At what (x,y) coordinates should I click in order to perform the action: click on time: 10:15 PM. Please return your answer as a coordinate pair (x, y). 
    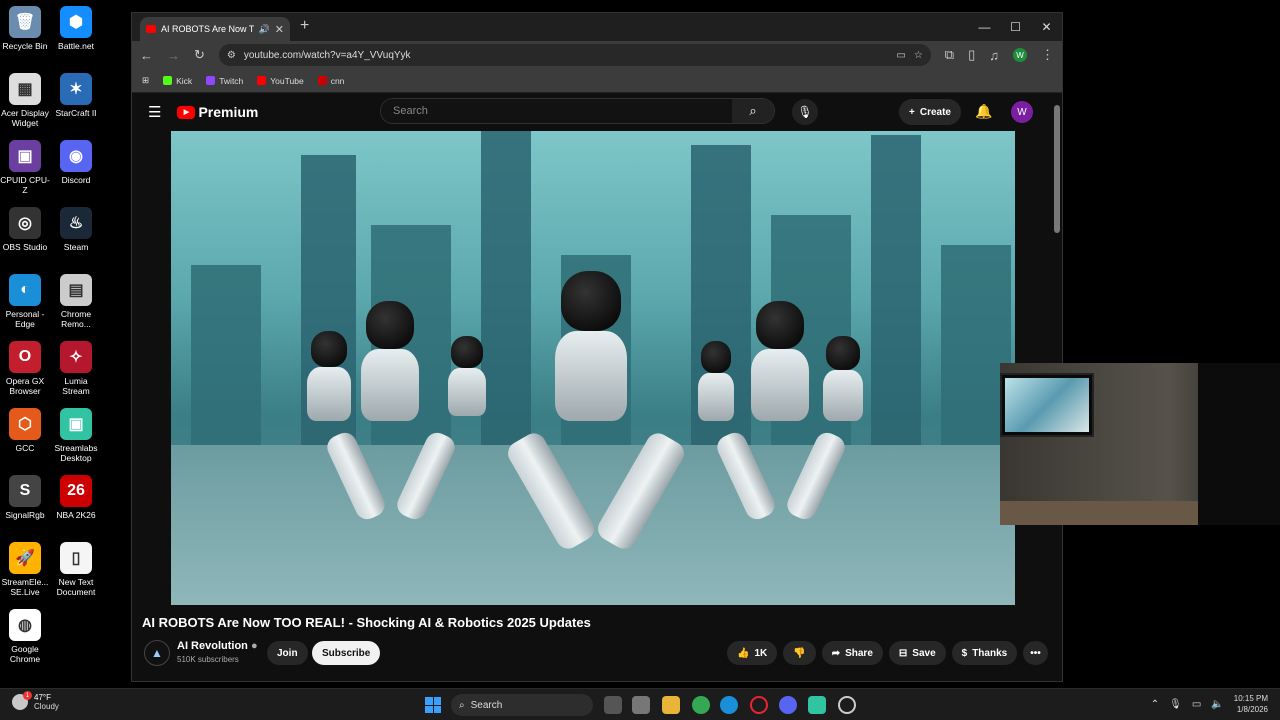
    Looking at the image, I should click on (1250, 698).